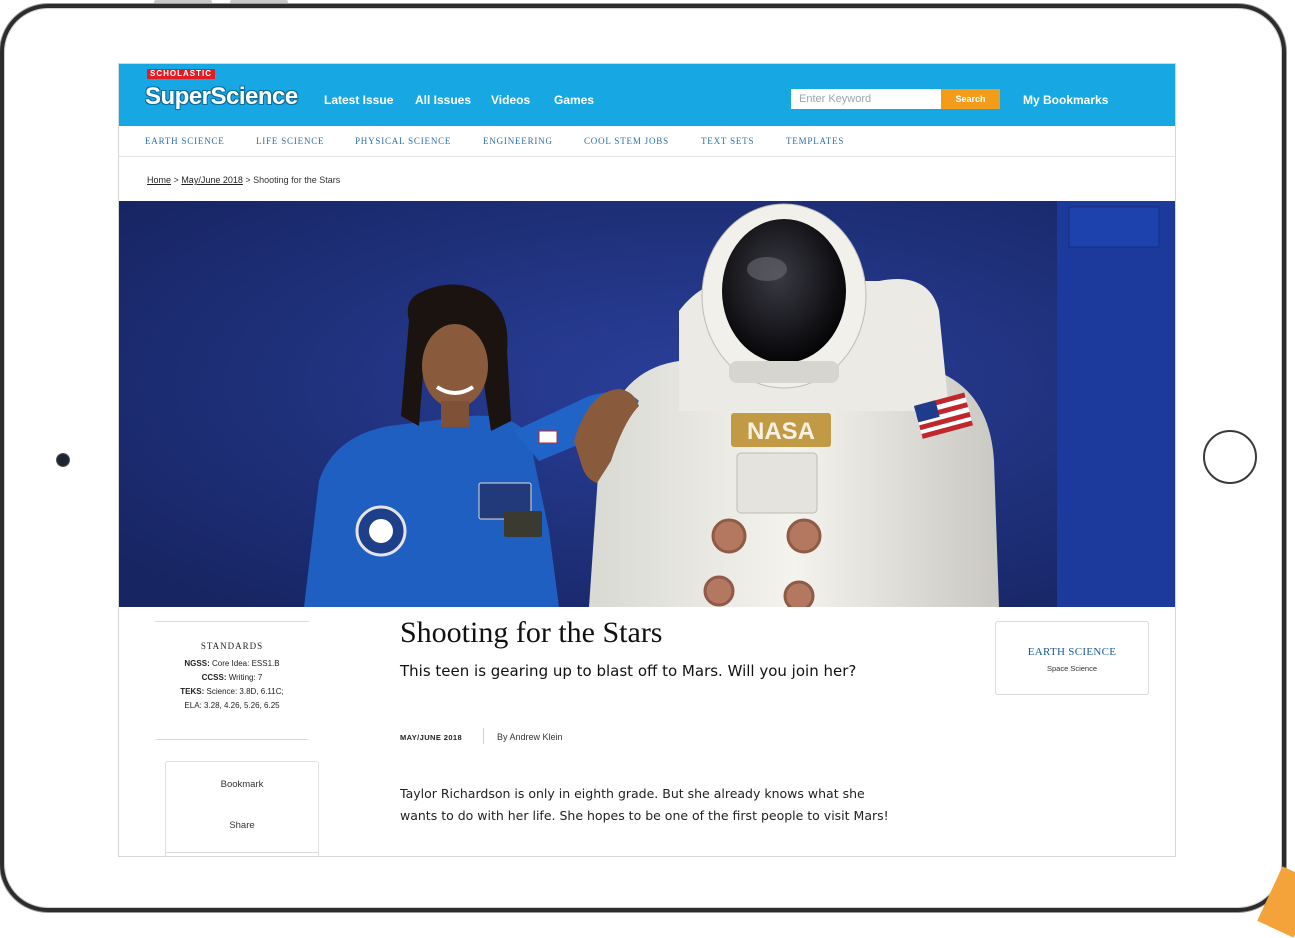 Image resolution: width=1295 pixels, height=938 pixels. I want to click on standard-ngss: NGSS: Core Idea: ESS1.B, so click(232, 663).